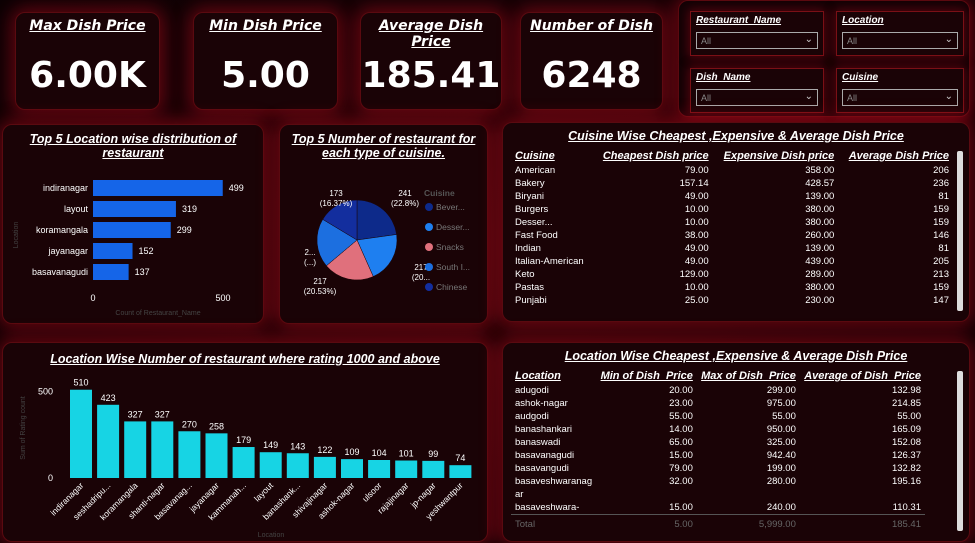  Describe the element at coordinates (862, 377) in the screenshot. I see `column-header: Average of Dish_Price` at that location.